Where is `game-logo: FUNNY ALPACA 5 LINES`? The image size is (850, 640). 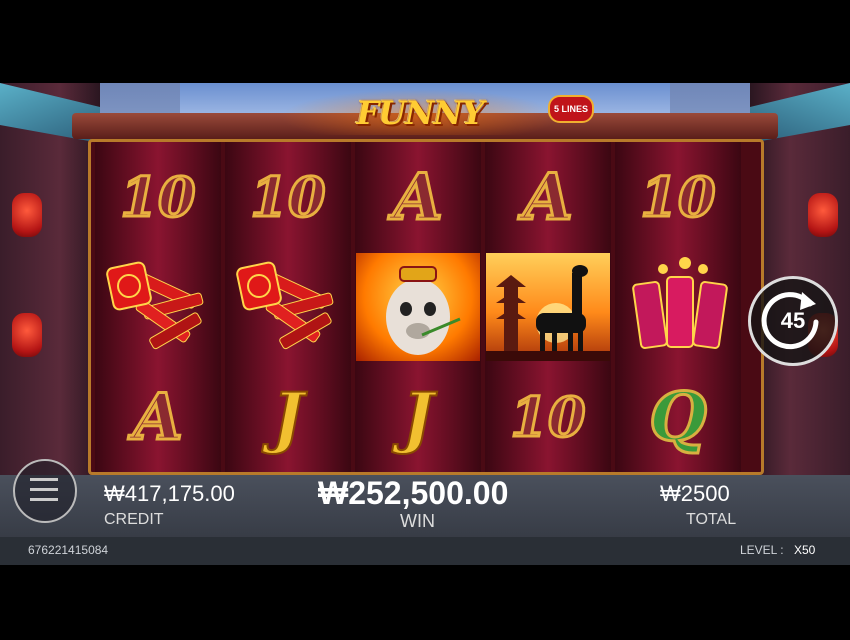
game-logo: FUNNY ALPACA 5 LINES is located at coordinates (437, 131).